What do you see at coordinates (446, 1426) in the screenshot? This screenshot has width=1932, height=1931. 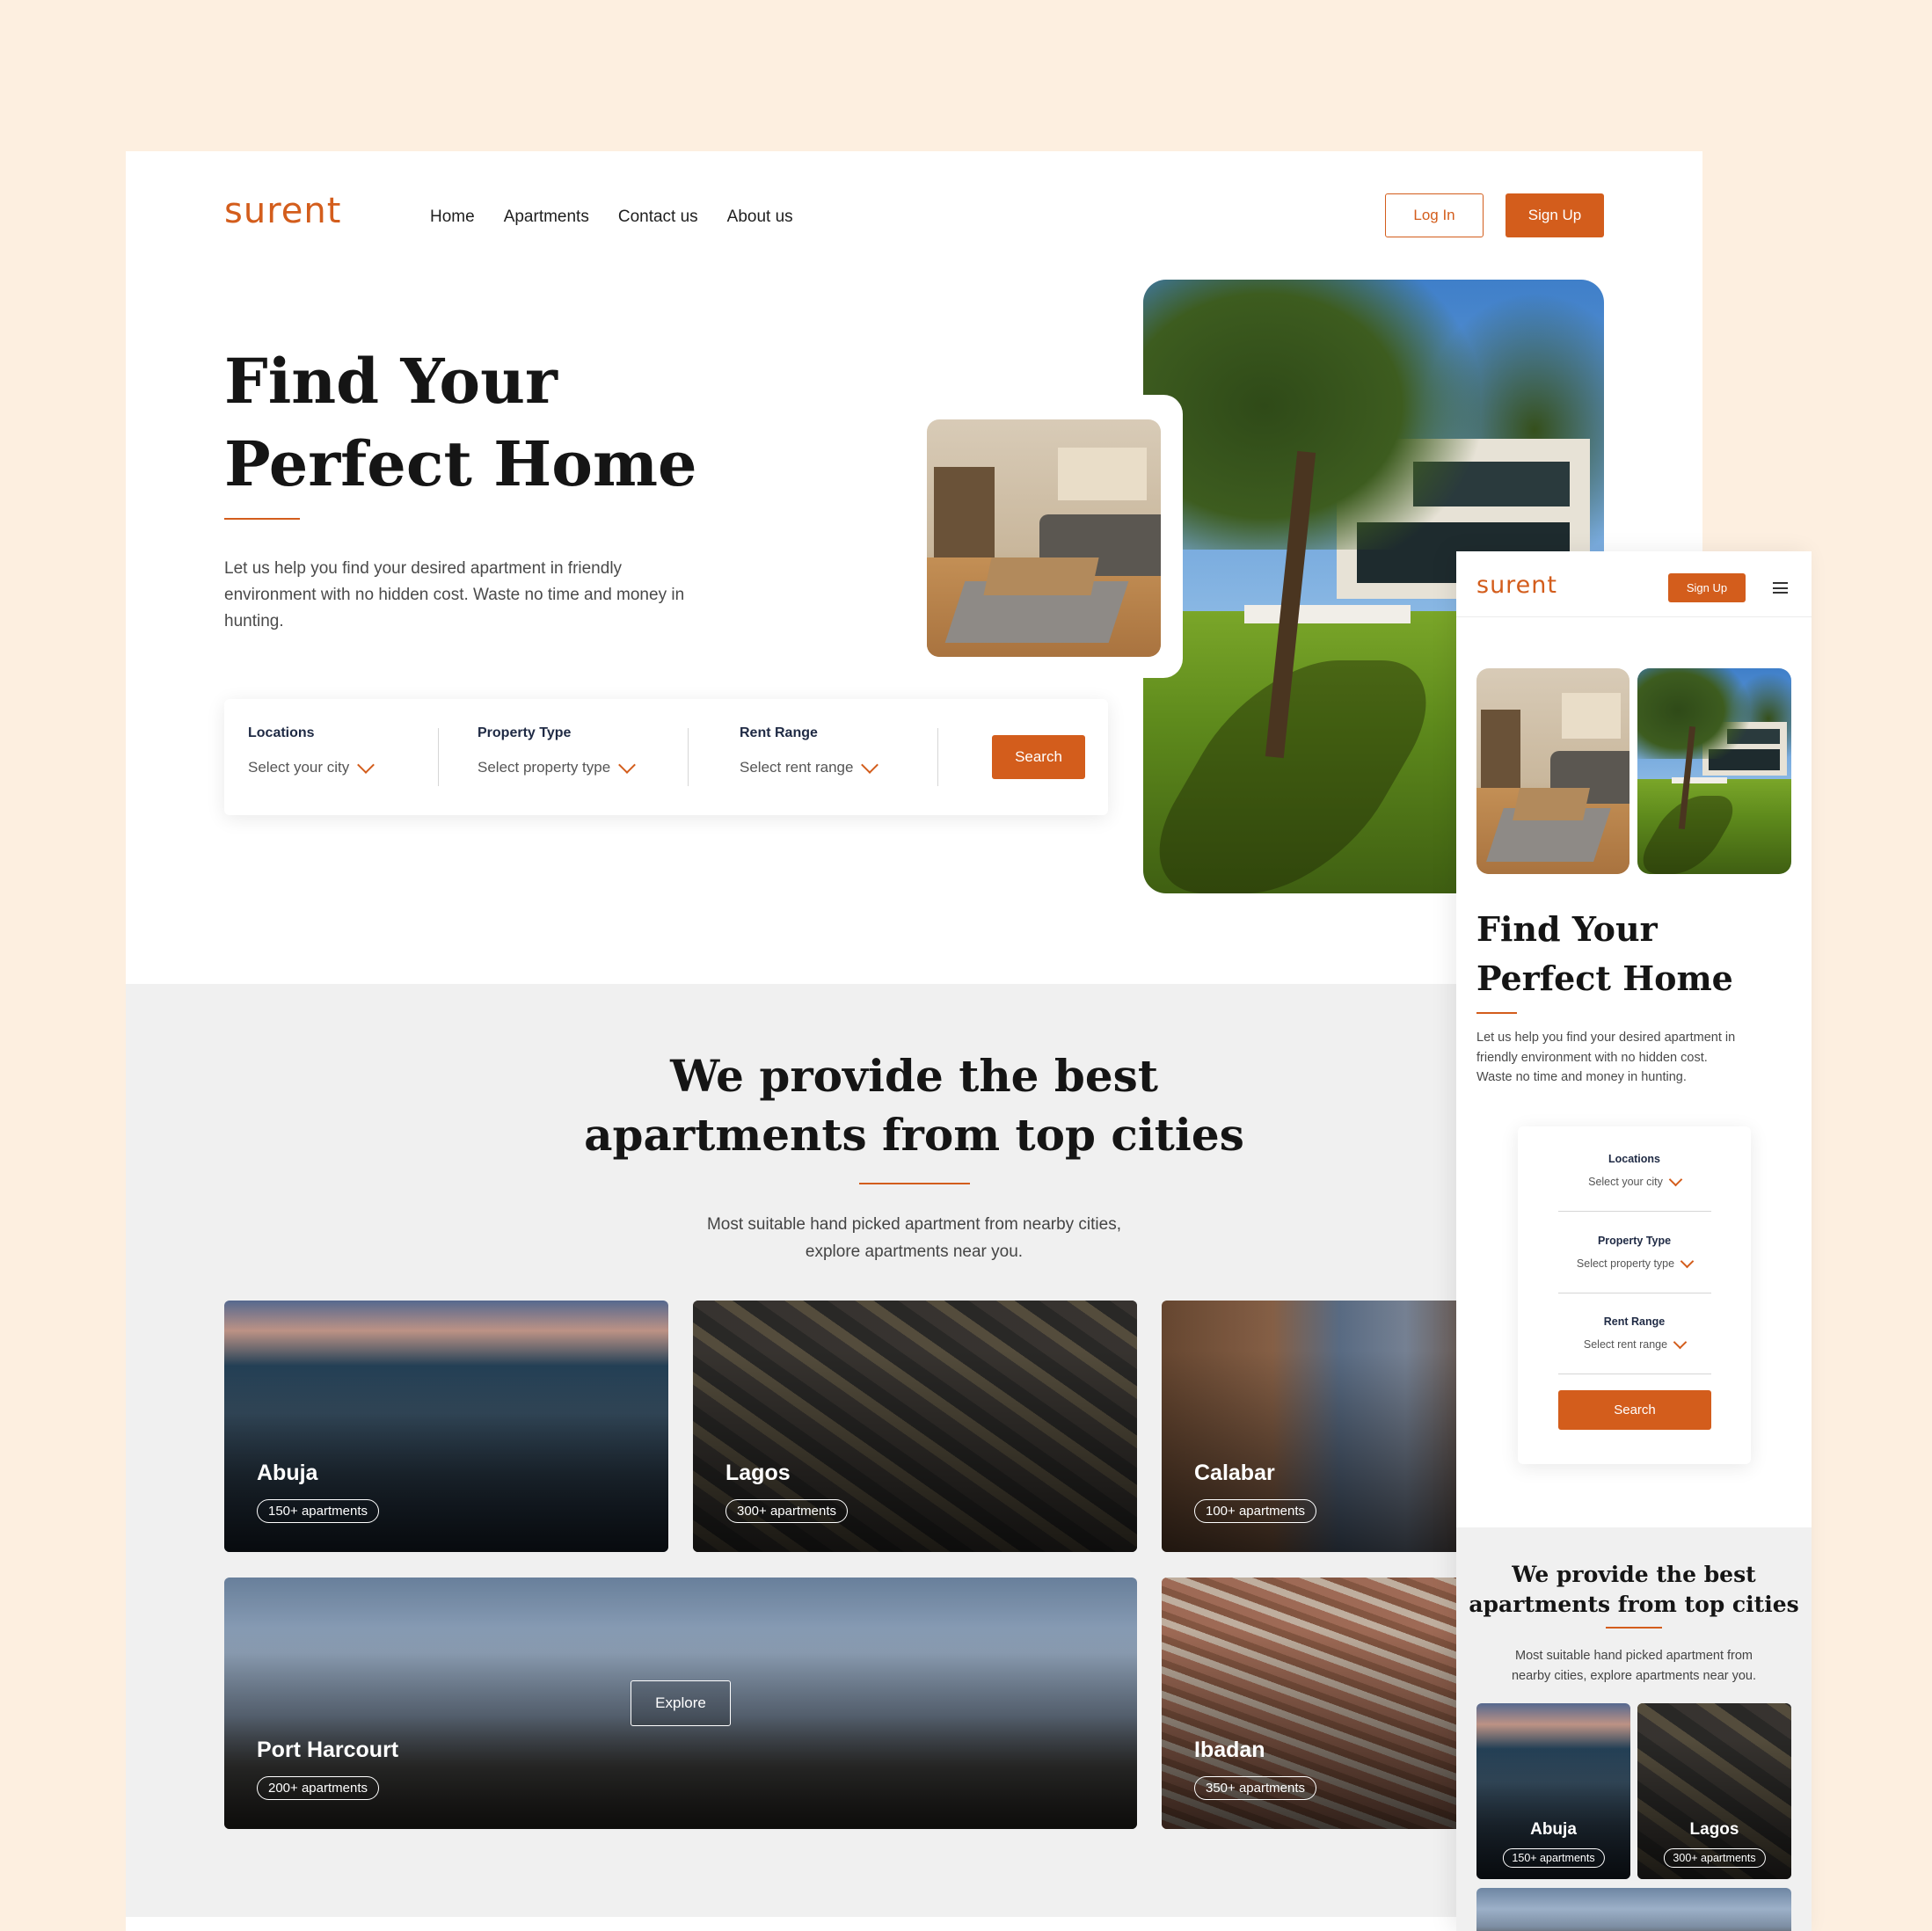 I see `city-card-abuja: Abuja 150+ apartments` at bounding box center [446, 1426].